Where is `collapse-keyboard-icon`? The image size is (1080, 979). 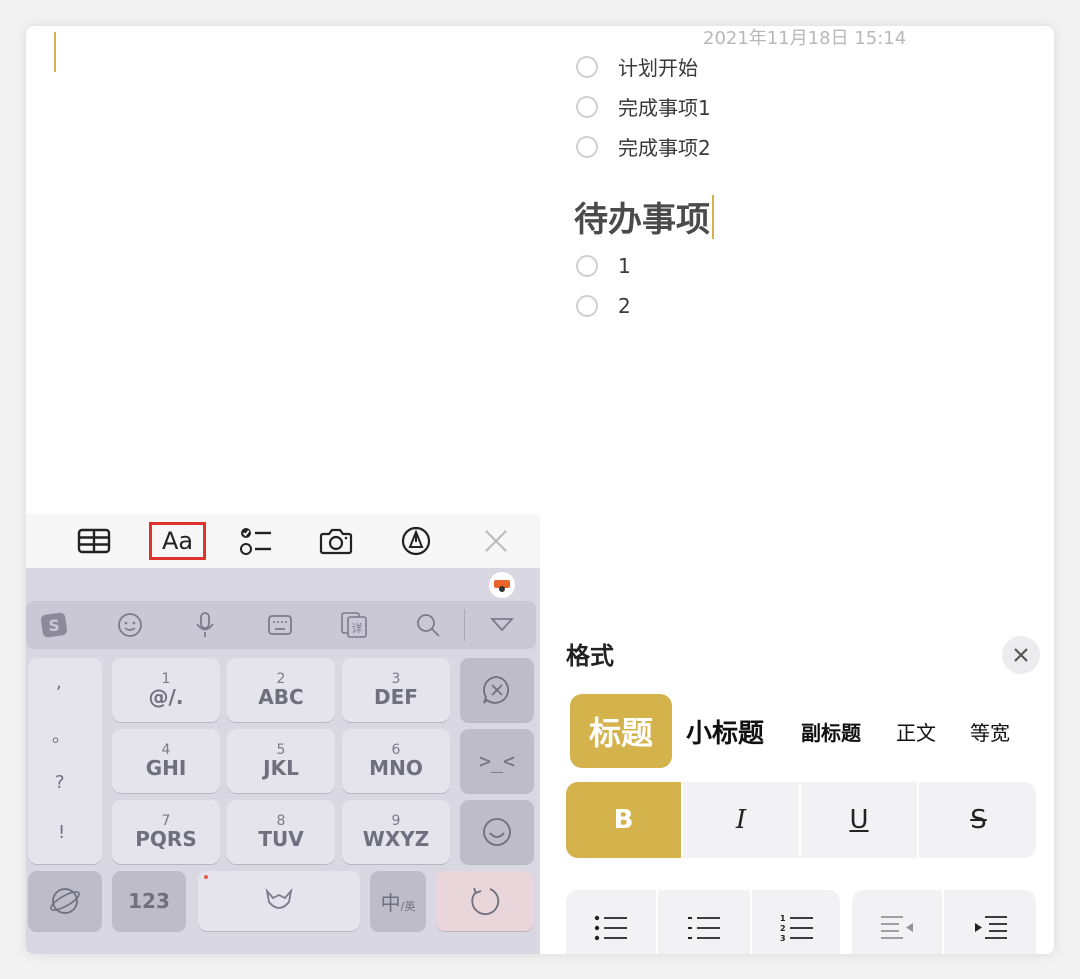
collapse-keyboard-icon is located at coordinates (502, 625).